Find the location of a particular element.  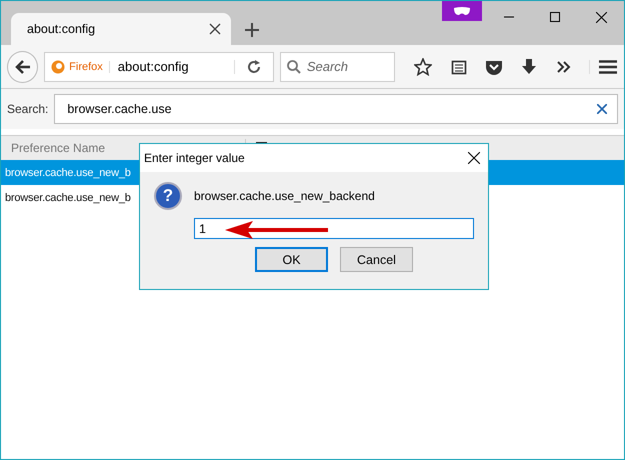

plus-icon is located at coordinates (252, 30).